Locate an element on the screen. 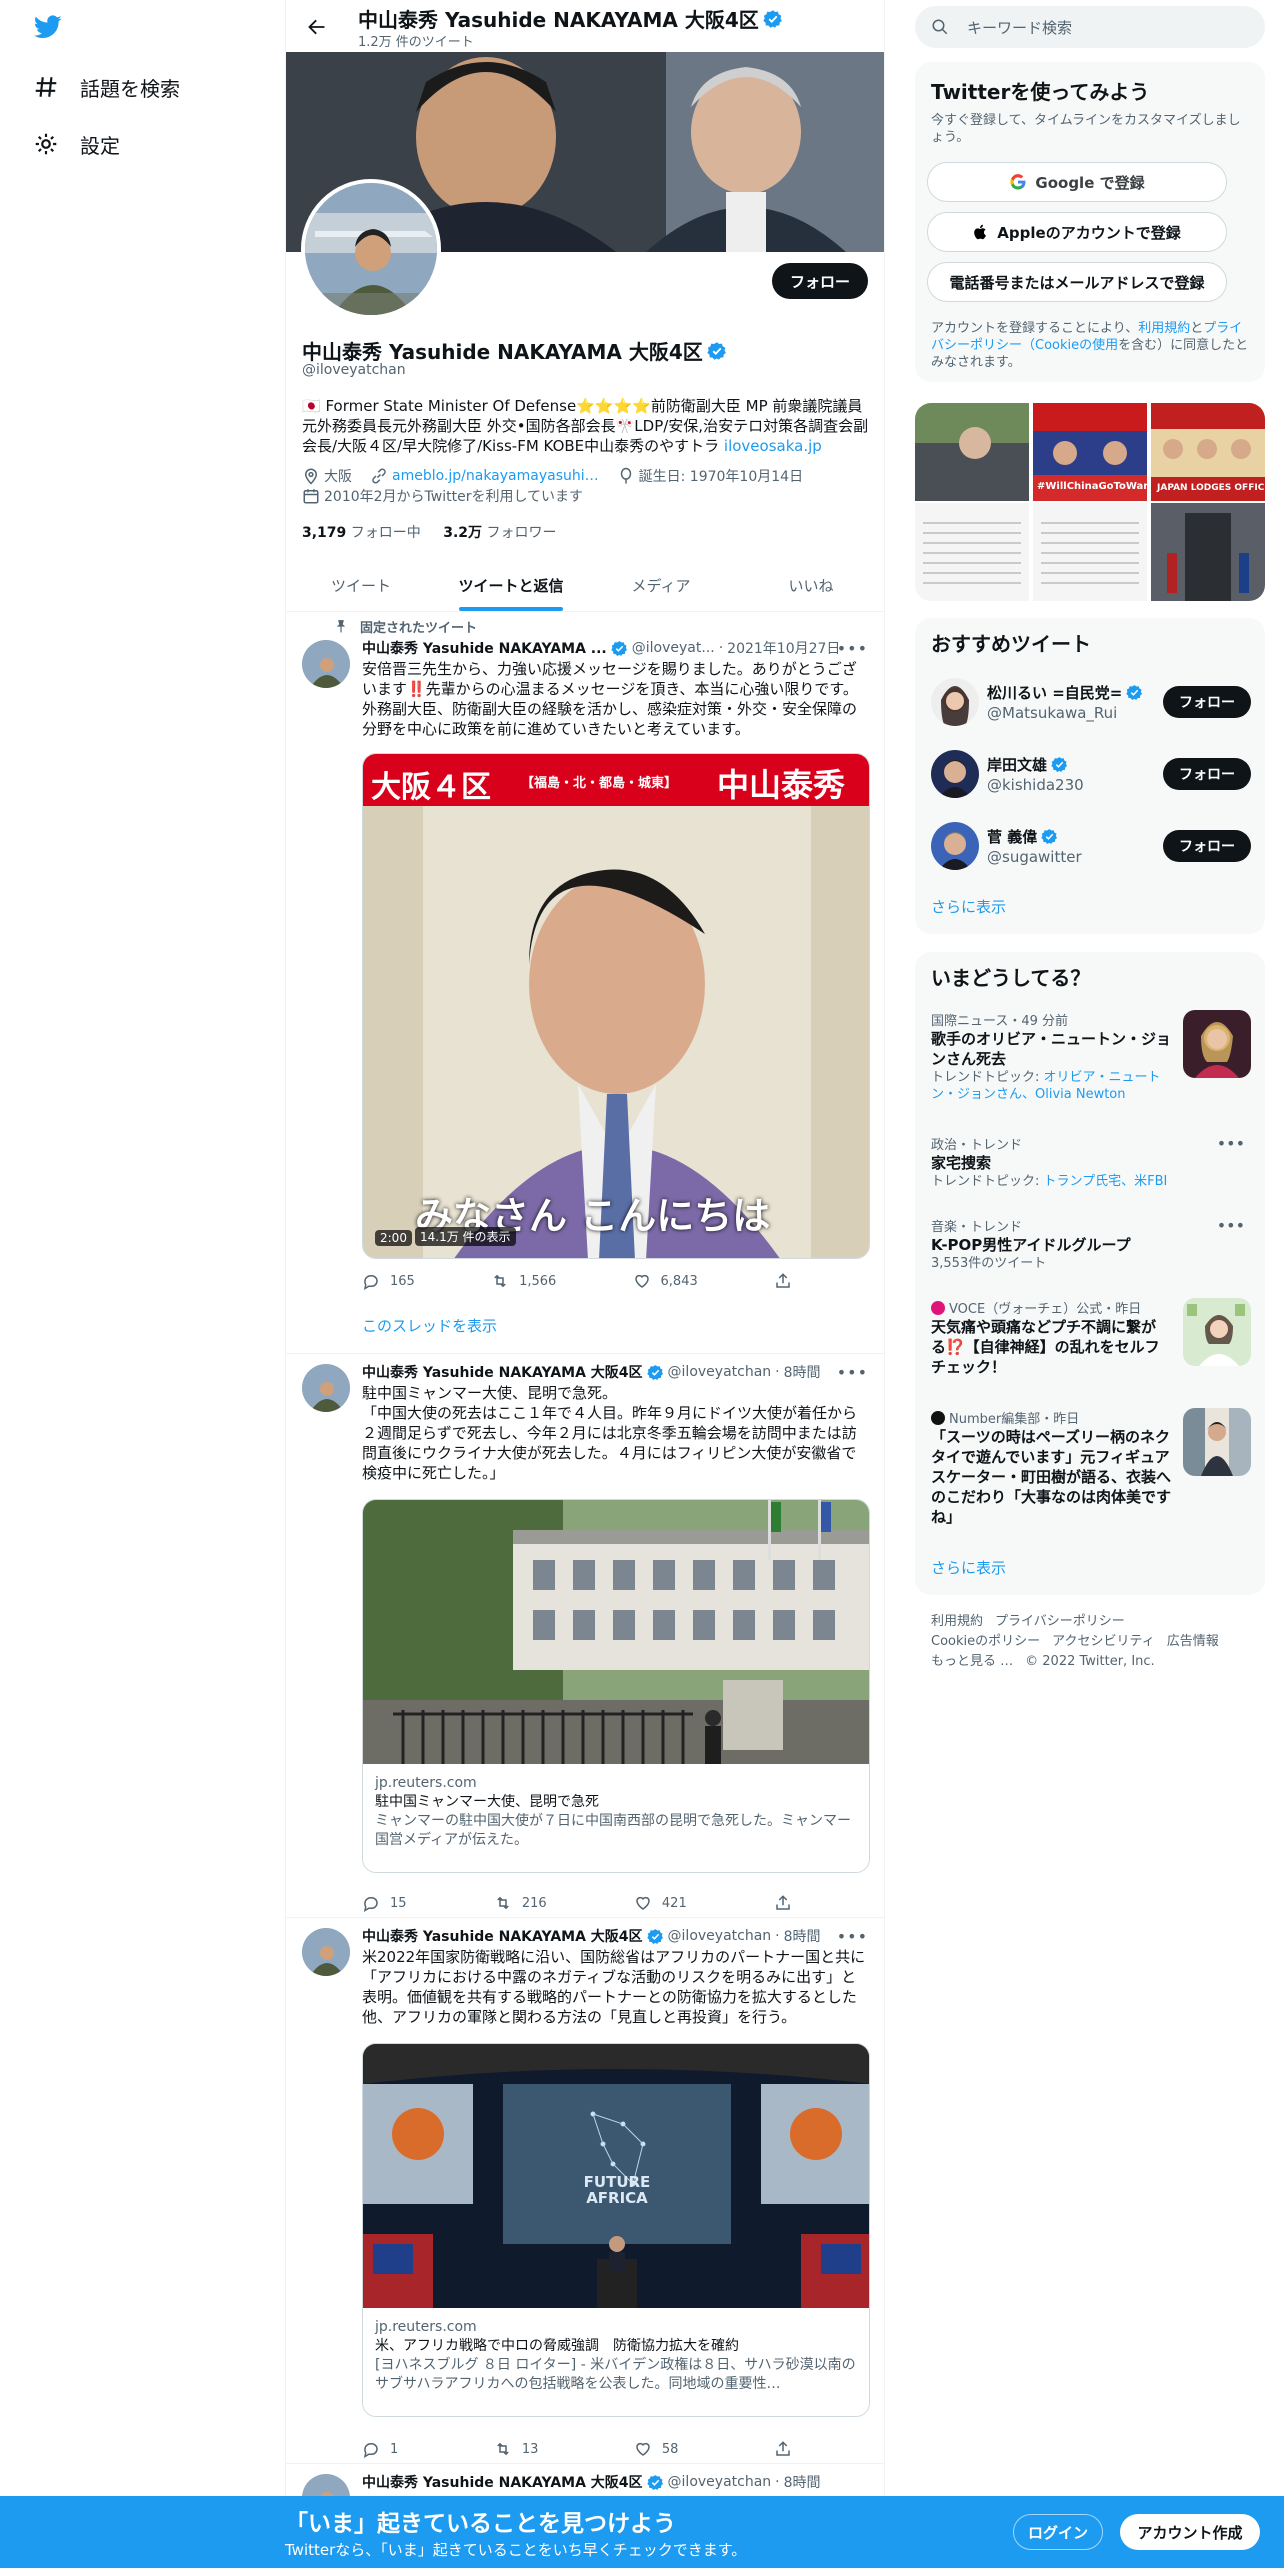 The width and height of the screenshot is (1284, 2568). footer-privacy: プライバシーポリシー is located at coordinates (1060, 1621).